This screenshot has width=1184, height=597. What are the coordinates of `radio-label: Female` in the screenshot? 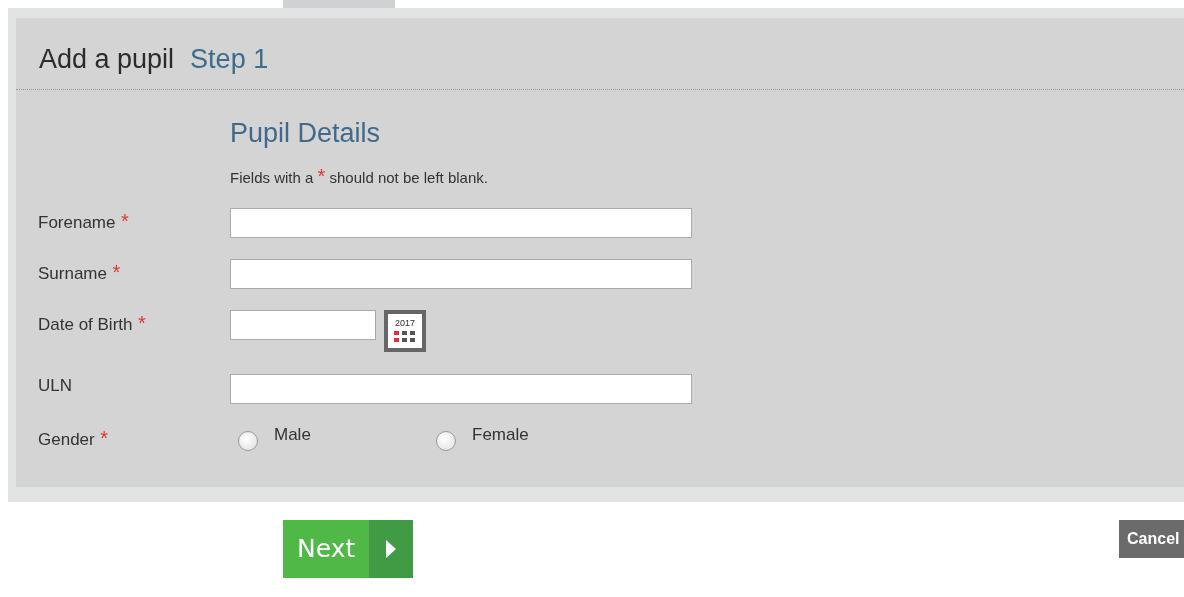 It's located at (500, 435).